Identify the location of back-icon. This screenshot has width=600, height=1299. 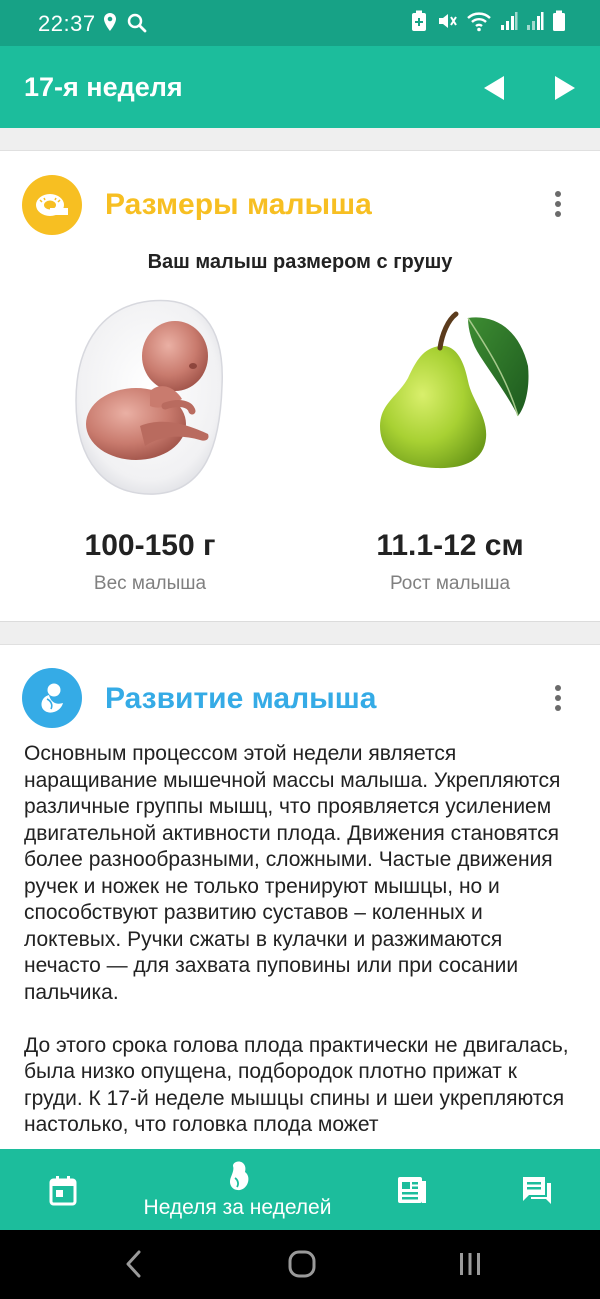
(133, 1264).